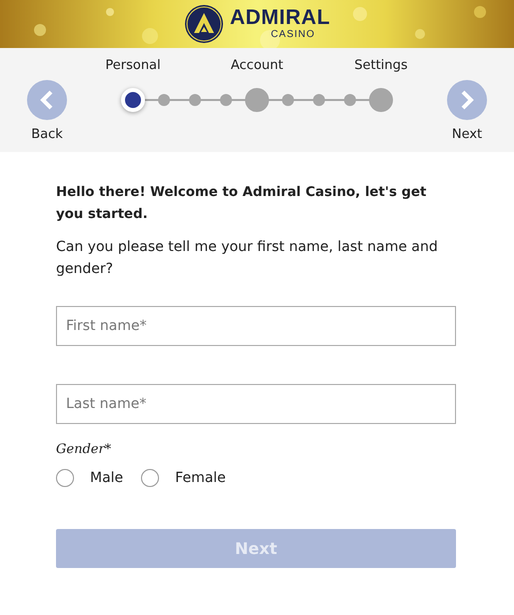 The height and width of the screenshot is (615, 514). Describe the element at coordinates (247, 258) in the screenshot. I see `question-text: Can you please tell me your first name, last name and gender?` at that location.